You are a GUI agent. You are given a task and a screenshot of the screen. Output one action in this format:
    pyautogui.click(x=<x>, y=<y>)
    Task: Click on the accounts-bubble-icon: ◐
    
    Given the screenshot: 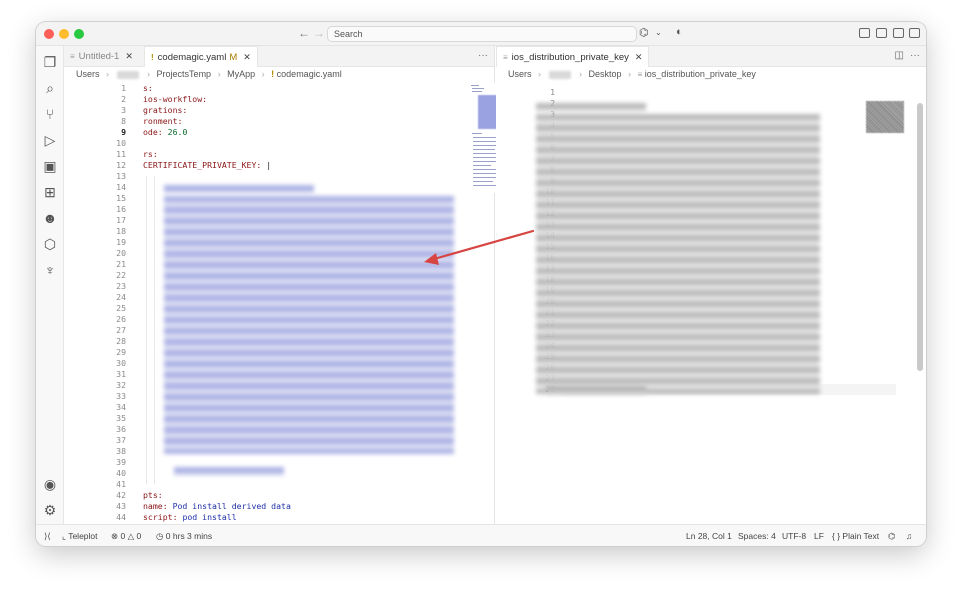 What is the action you would take?
    pyautogui.click(x=679, y=32)
    